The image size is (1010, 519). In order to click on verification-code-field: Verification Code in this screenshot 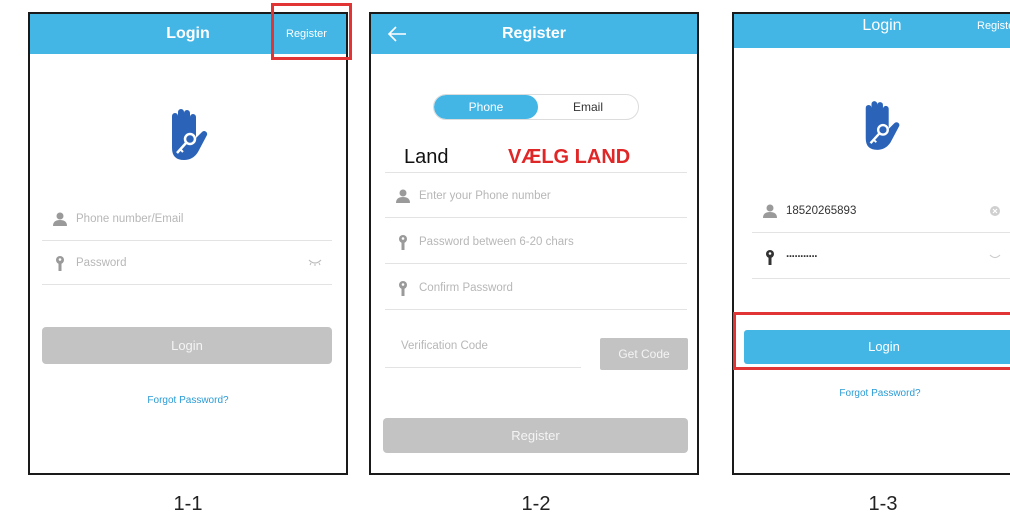, I will do `click(483, 346)`.